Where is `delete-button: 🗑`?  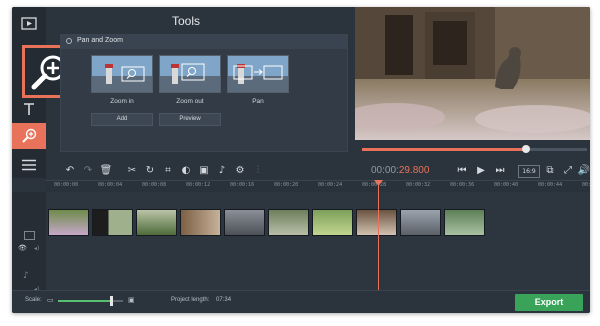 delete-button: 🗑 is located at coordinates (106, 171).